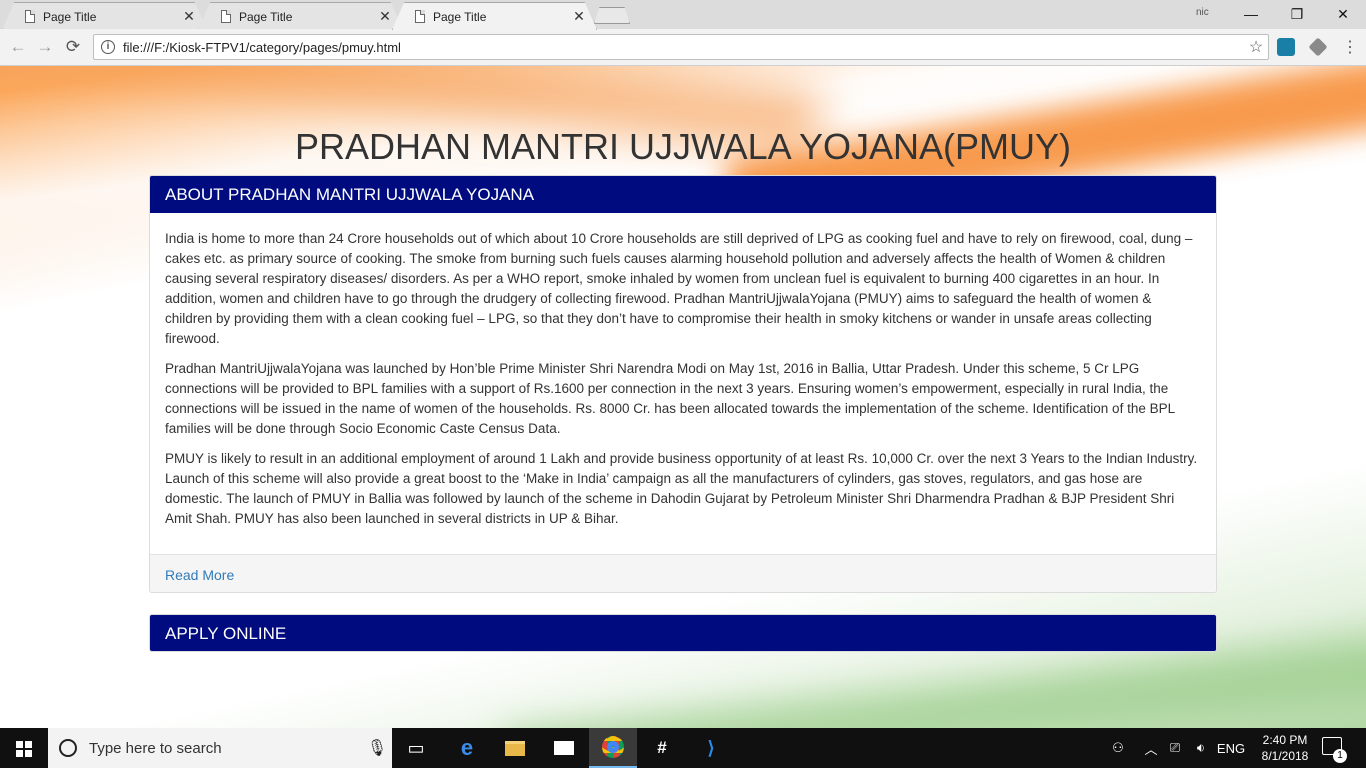  I want to click on apply-online-heading: APPLY ONLINE, so click(683, 633).